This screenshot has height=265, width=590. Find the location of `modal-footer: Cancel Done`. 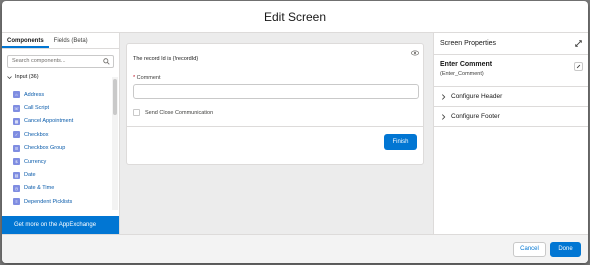

modal-footer: Cancel Done is located at coordinates (295, 248).